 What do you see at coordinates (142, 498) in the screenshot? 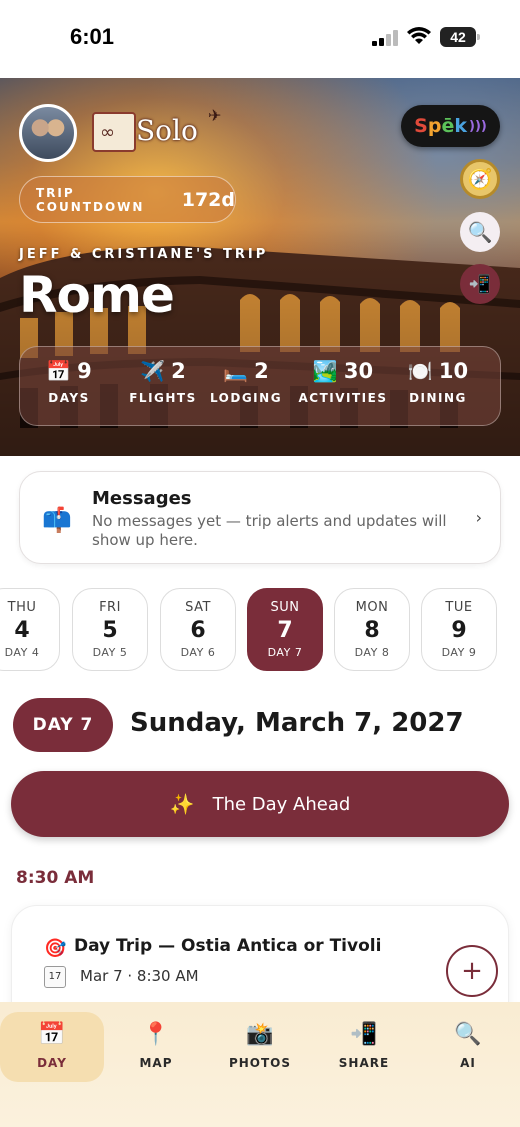
I see `messages-title: Messages` at bounding box center [142, 498].